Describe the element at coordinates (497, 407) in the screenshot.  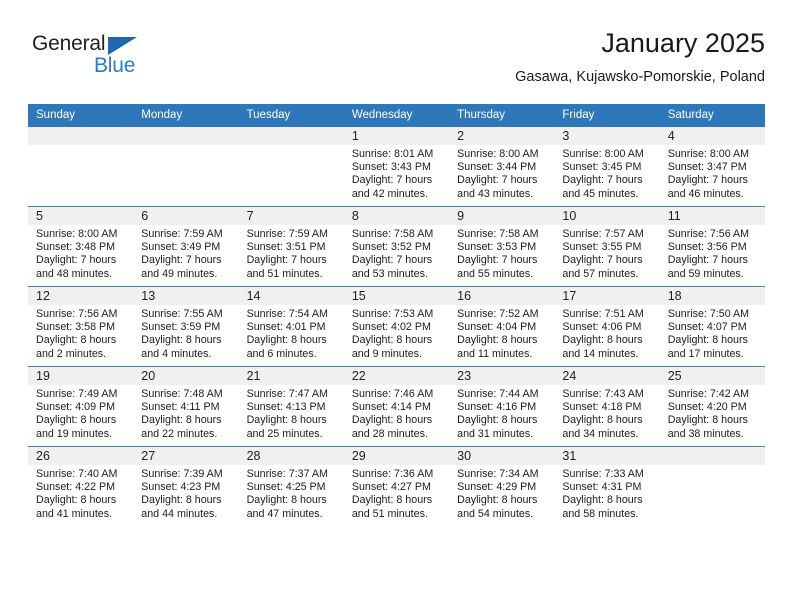
I see `sunset-time: Sunset: 4:16 PM` at that location.